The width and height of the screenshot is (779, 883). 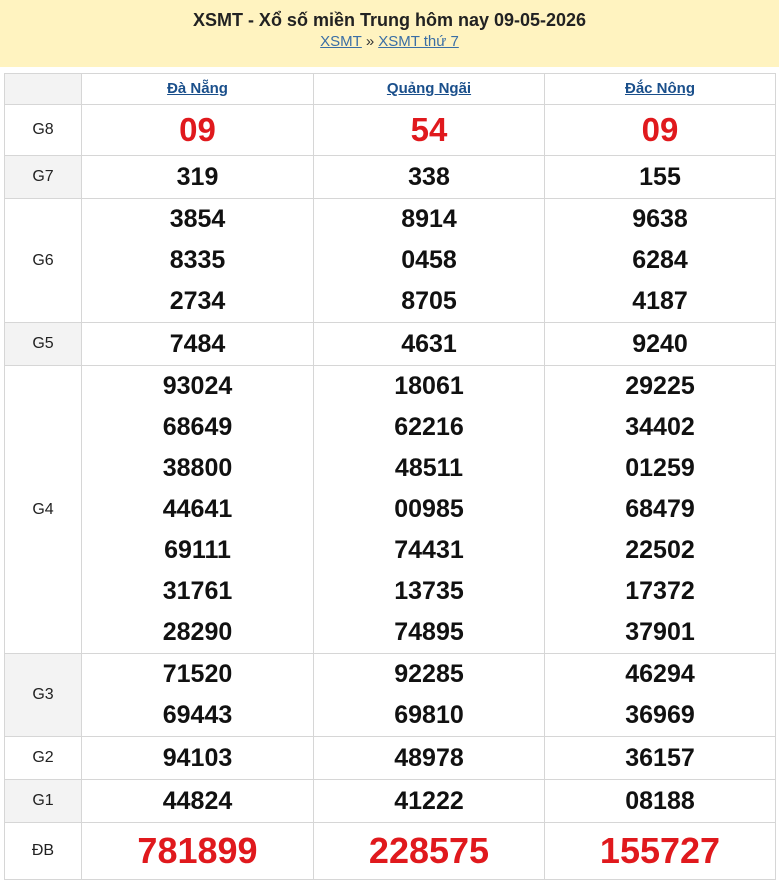 I want to click on prize-number: 94103, so click(x=197, y=758).